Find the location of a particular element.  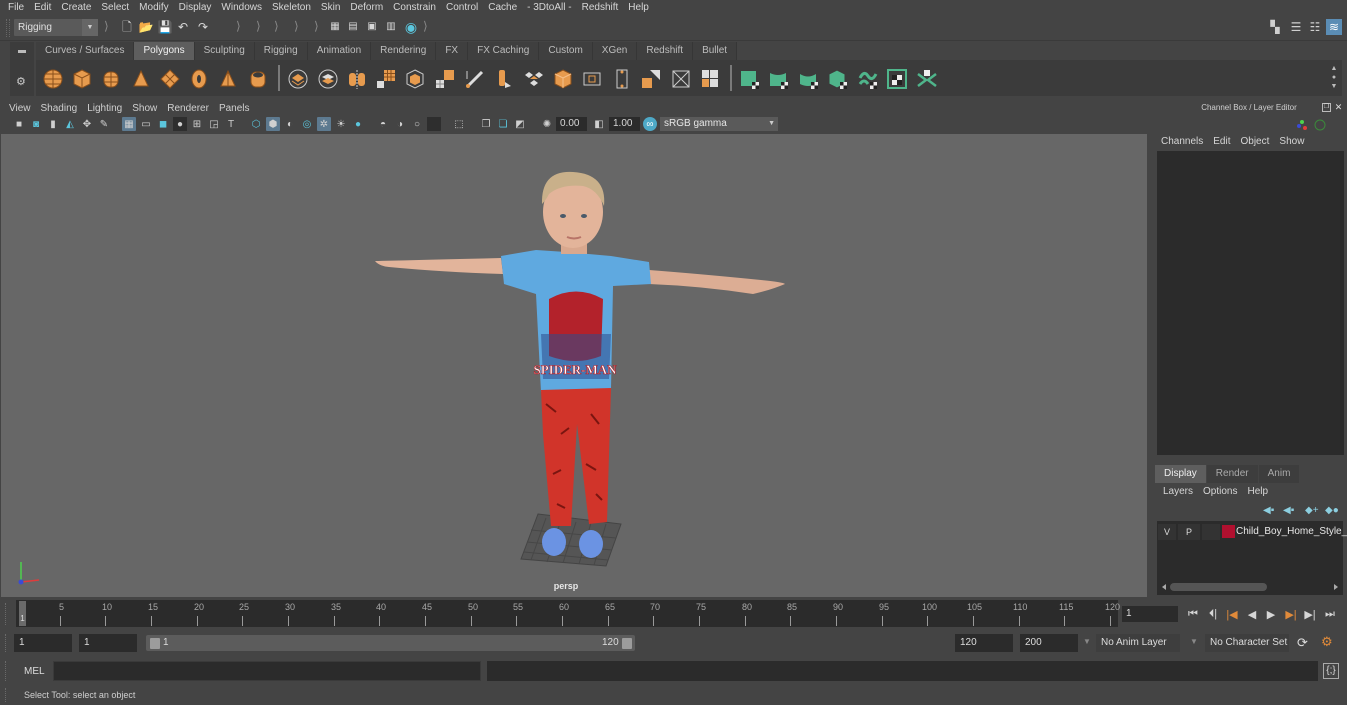

go-to-start-icon: ⏮ is located at coordinates (1193, 614).